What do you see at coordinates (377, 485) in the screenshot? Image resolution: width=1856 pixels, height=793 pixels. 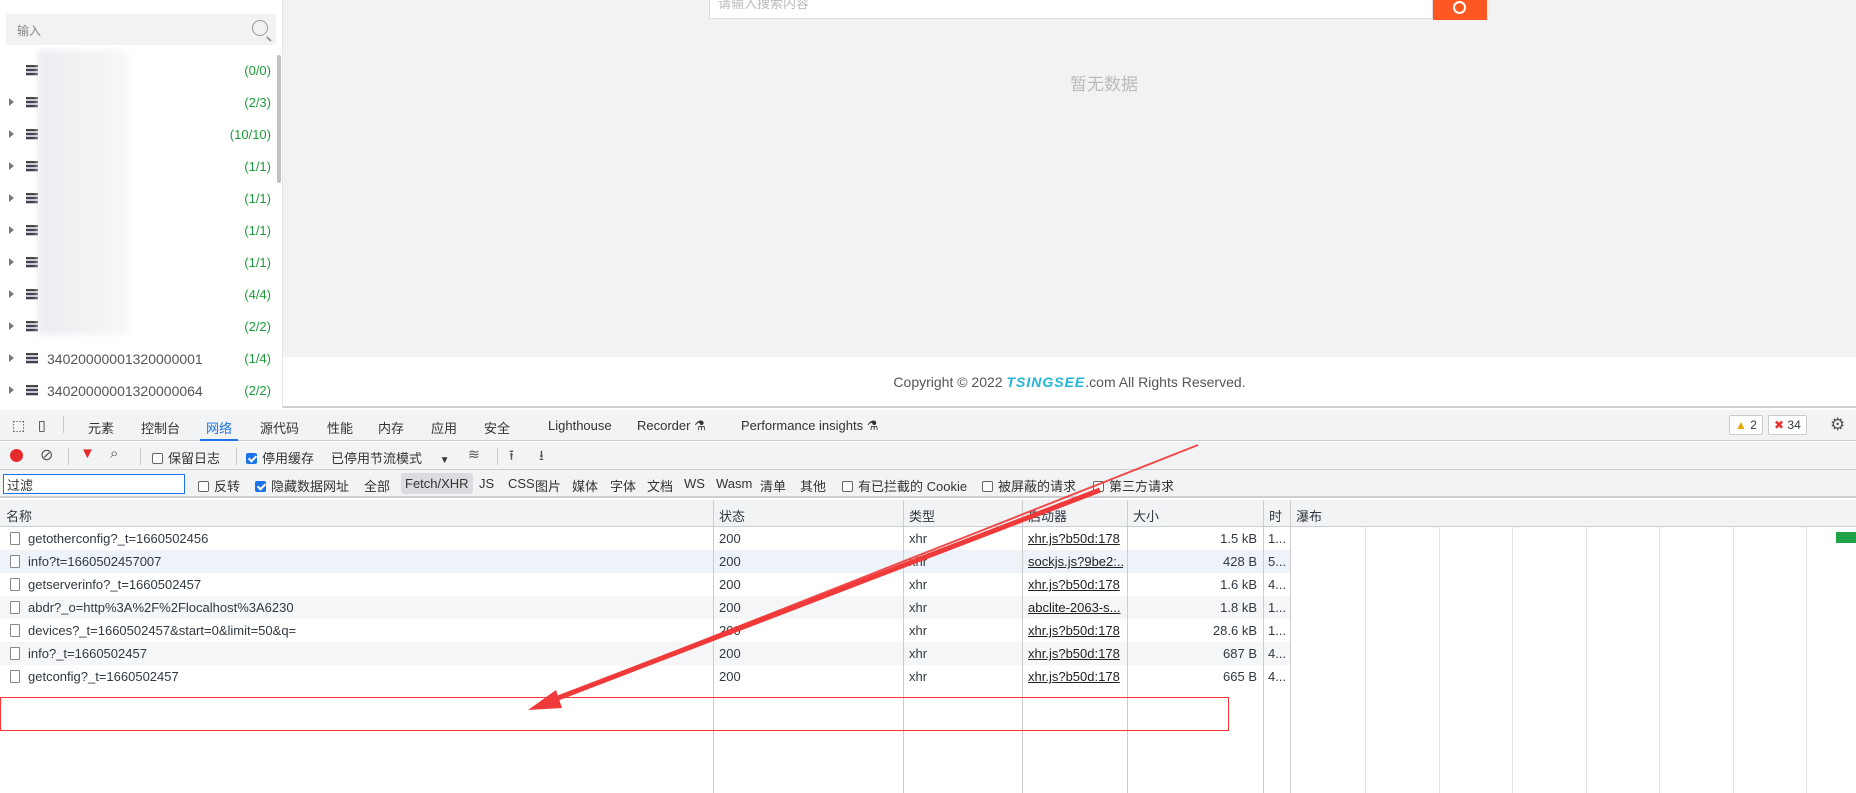 I see `type-filter-0: 全部` at bounding box center [377, 485].